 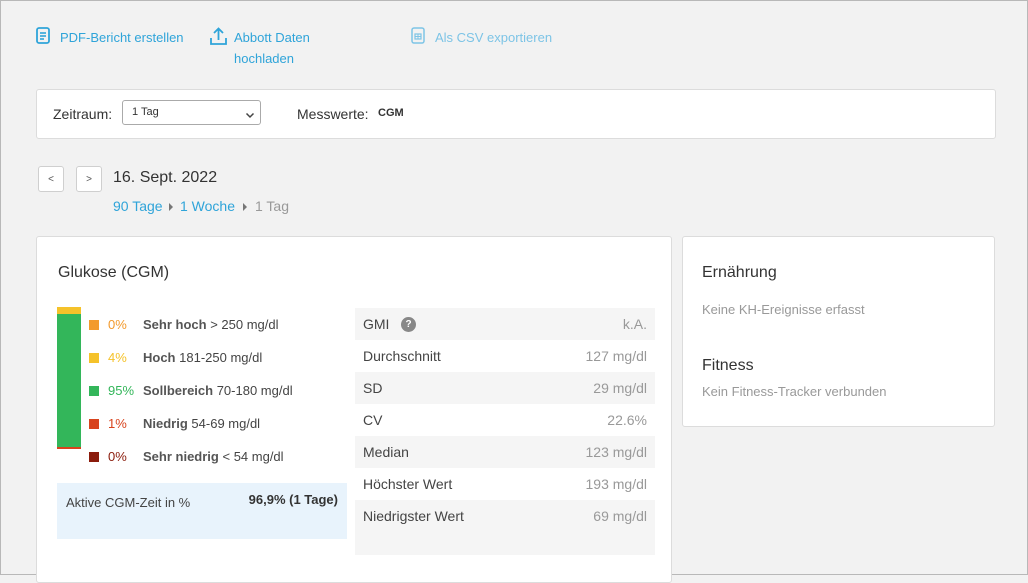 I want to click on stat-label: Höchster Wert, so click(x=408, y=484).